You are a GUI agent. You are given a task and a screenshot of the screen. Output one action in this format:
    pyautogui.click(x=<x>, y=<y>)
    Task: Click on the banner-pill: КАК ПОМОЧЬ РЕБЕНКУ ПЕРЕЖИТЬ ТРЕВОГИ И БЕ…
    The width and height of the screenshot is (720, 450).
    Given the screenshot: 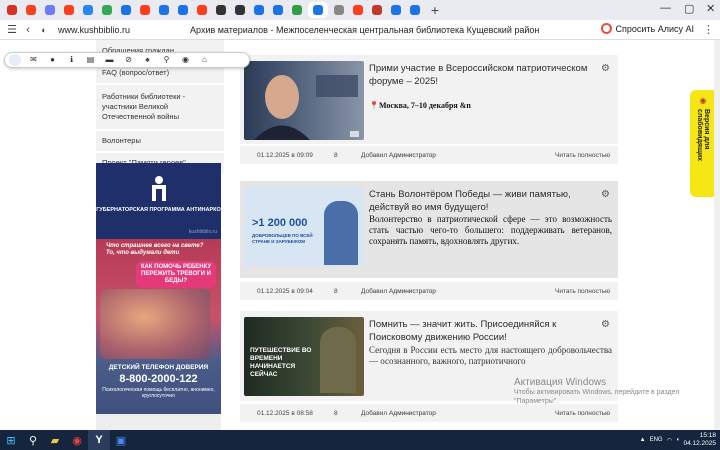 What is the action you would take?
    pyautogui.click(x=176, y=274)
    